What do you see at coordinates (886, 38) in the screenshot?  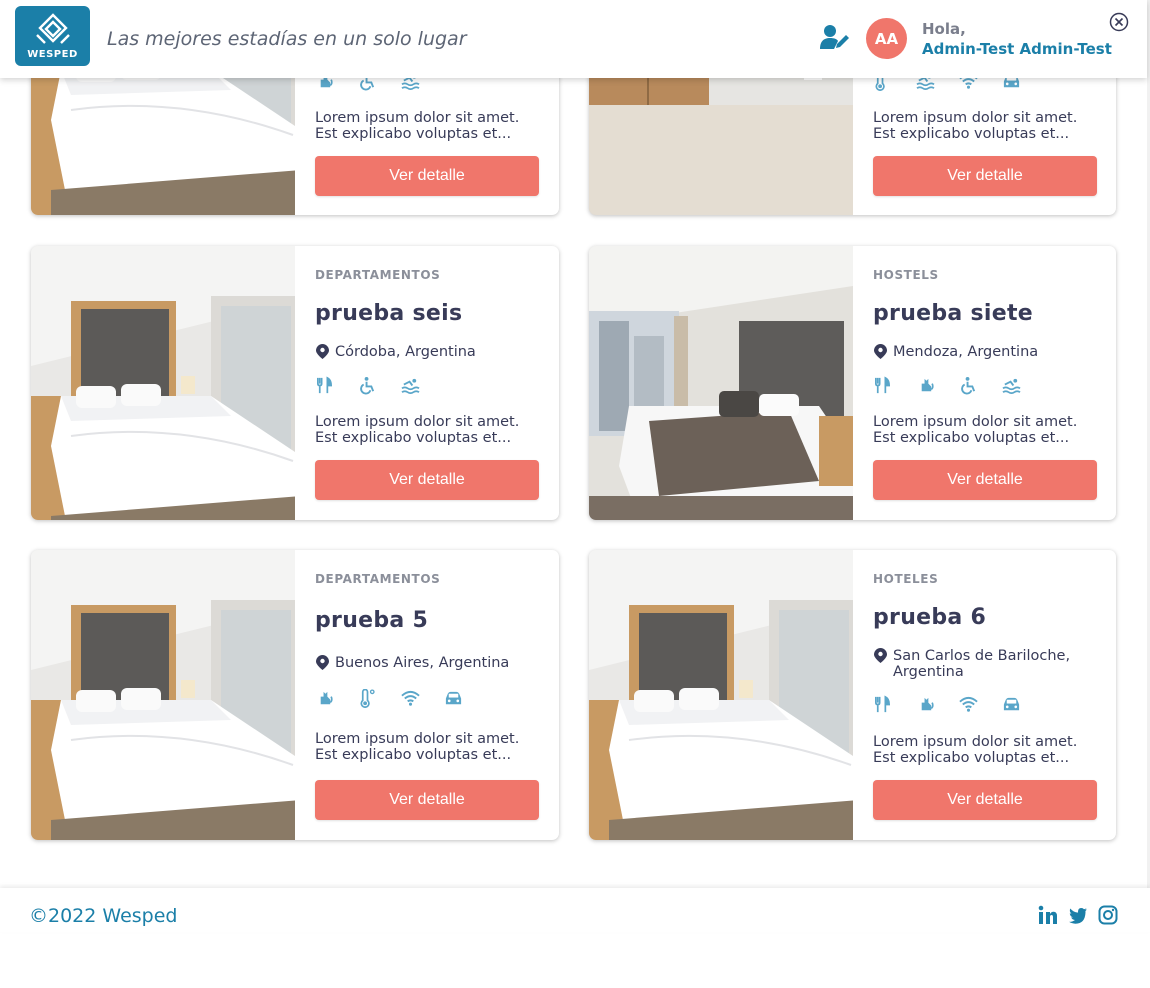 I see `avatar: AA` at bounding box center [886, 38].